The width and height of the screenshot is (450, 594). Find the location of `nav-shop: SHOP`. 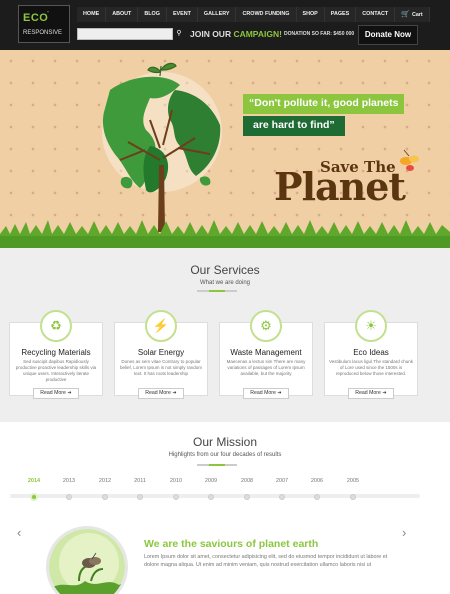

nav-shop: SHOP is located at coordinates (310, 14).